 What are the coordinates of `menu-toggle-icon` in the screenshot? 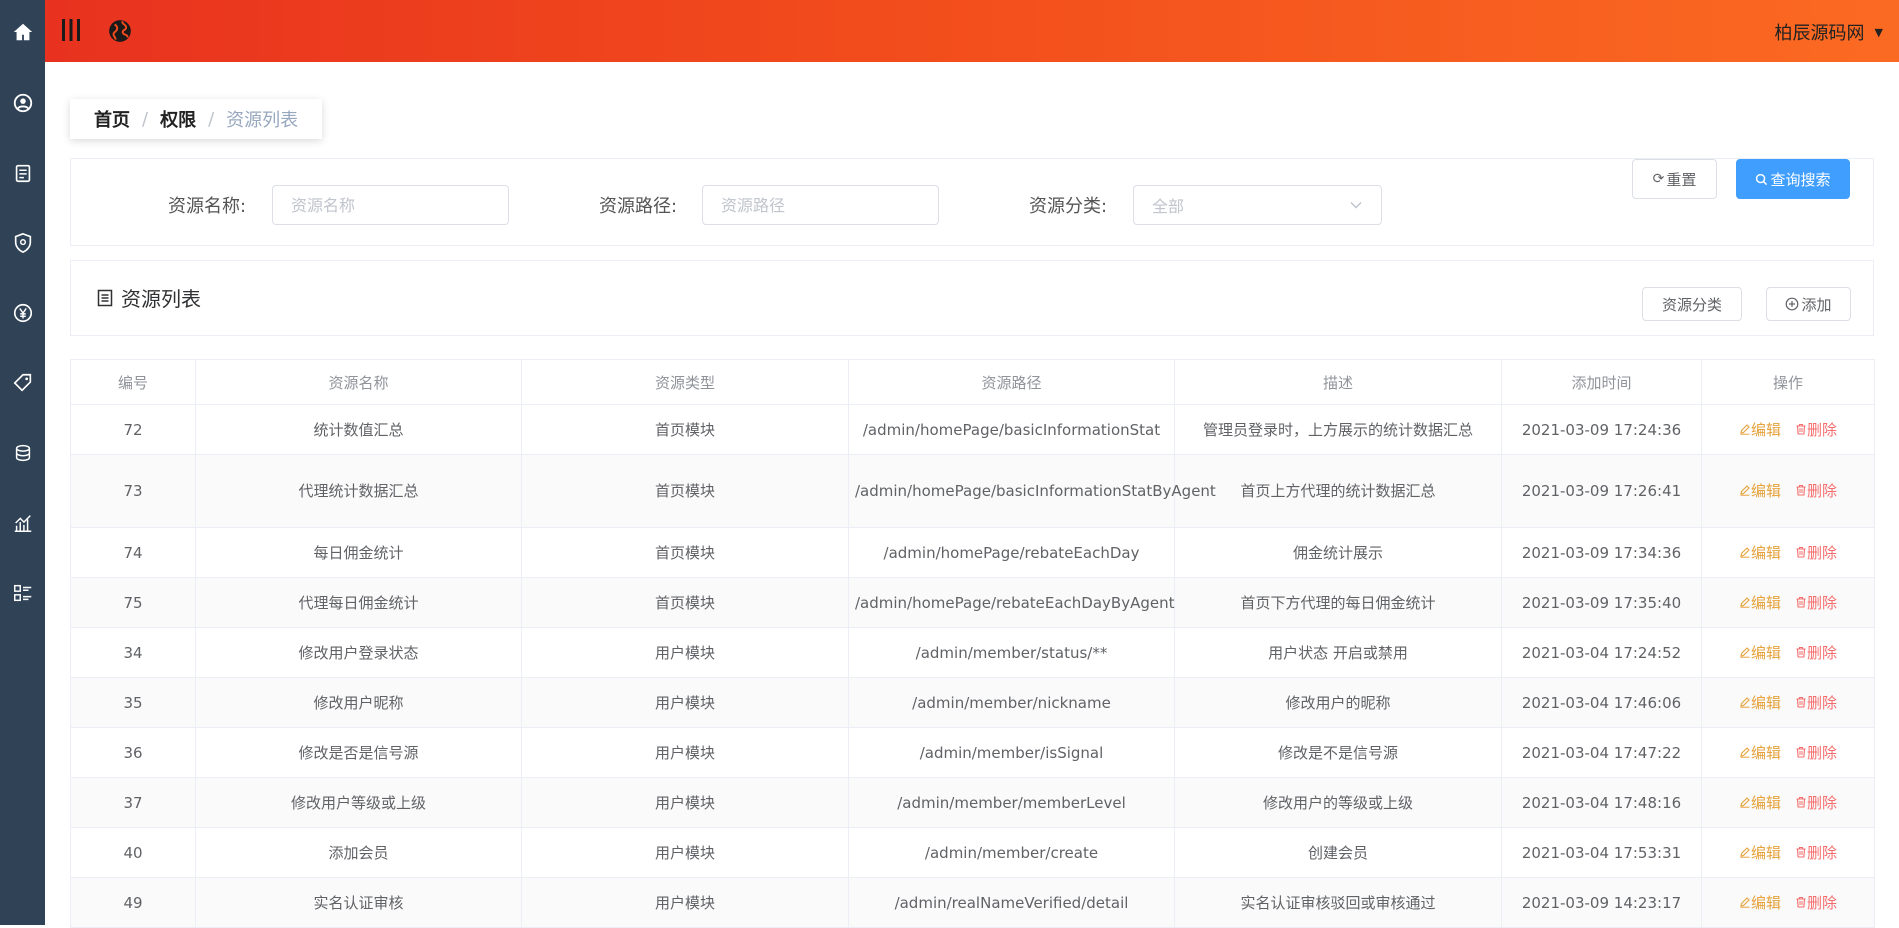 It's located at (71, 30).